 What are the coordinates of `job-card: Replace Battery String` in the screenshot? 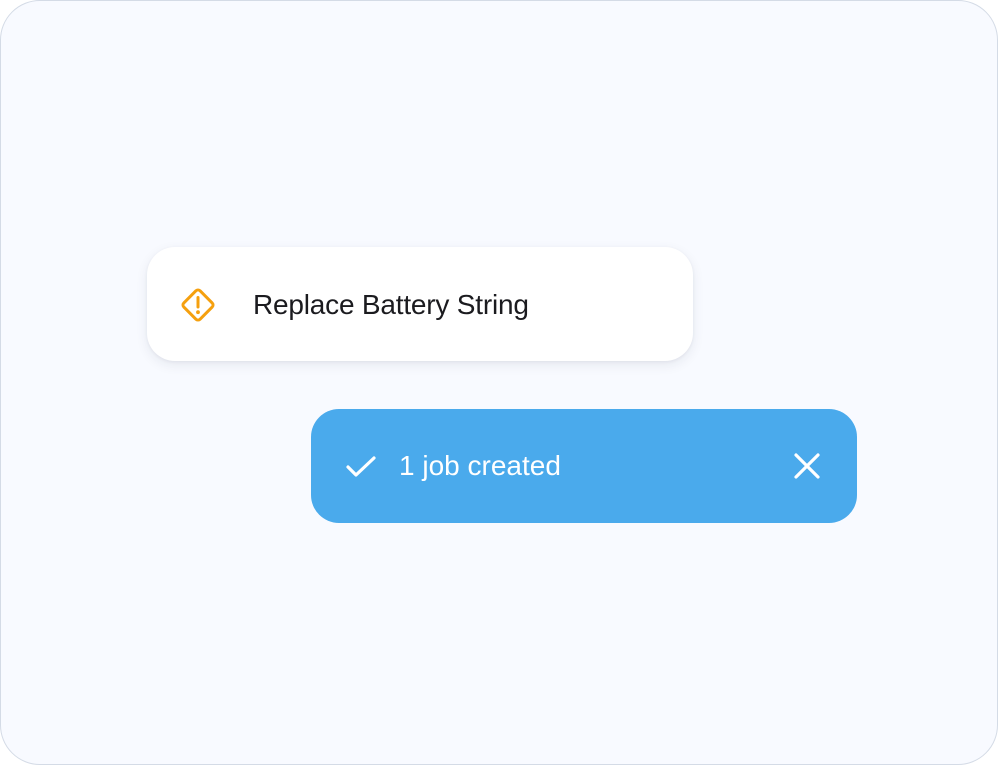 It's located at (420, 304).